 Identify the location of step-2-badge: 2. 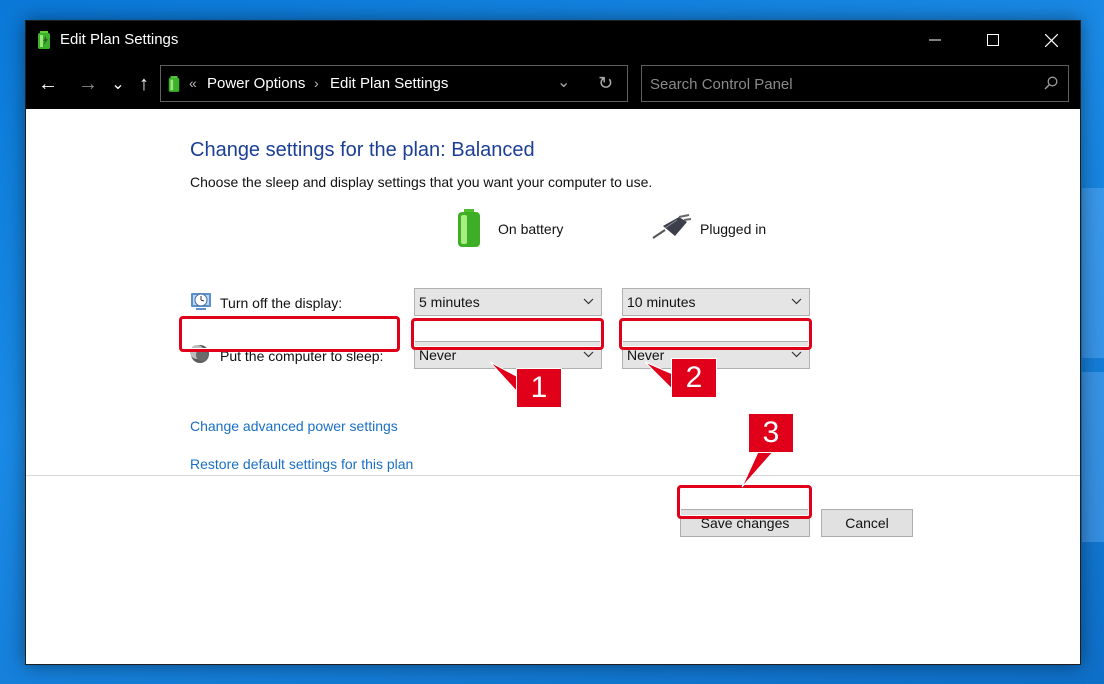
(694, 378).